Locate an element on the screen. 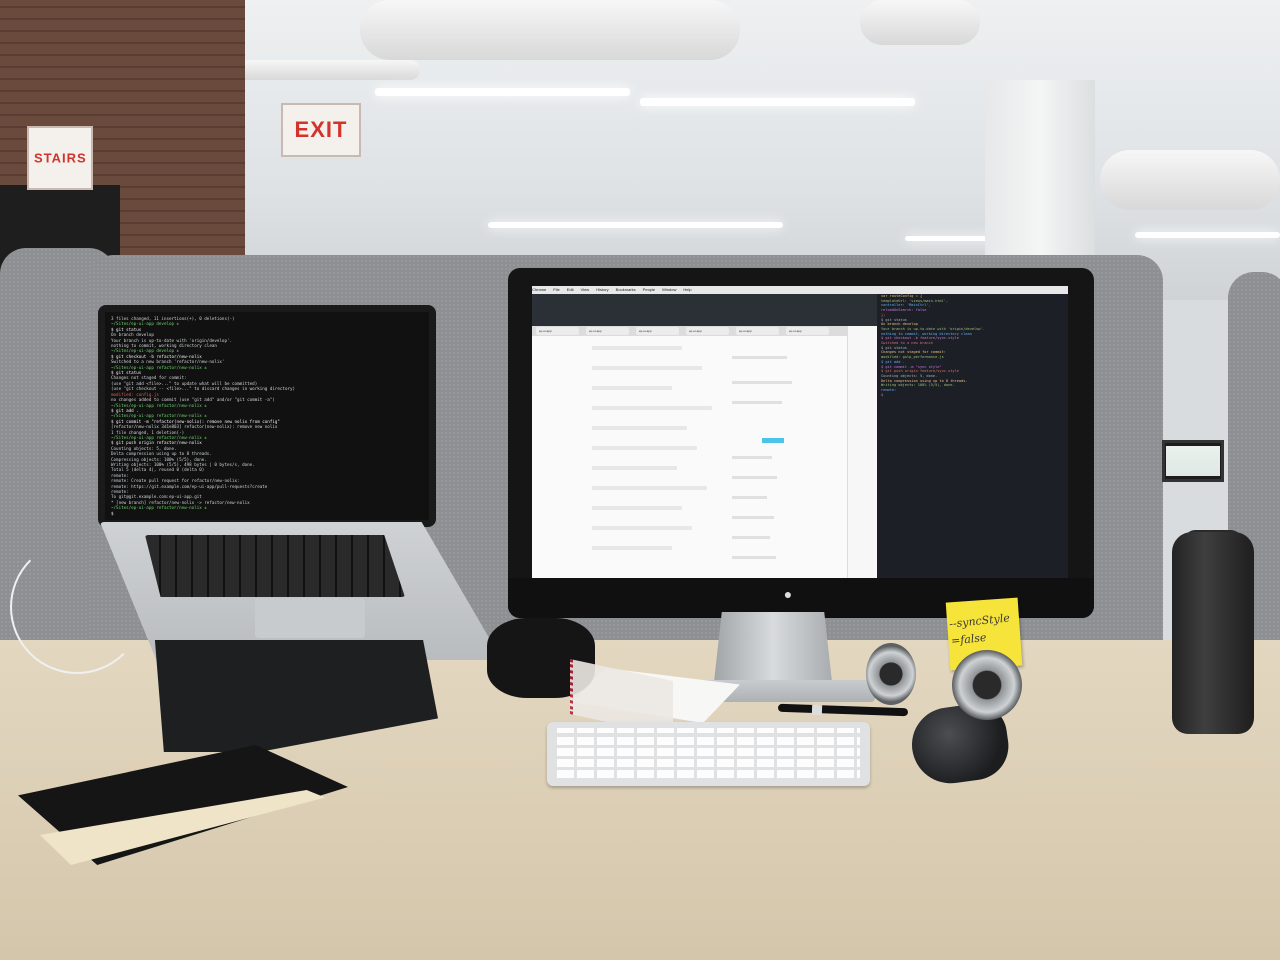 The image size is (1280, 960). wireless-keyboard is located at coordinates (708, 754).